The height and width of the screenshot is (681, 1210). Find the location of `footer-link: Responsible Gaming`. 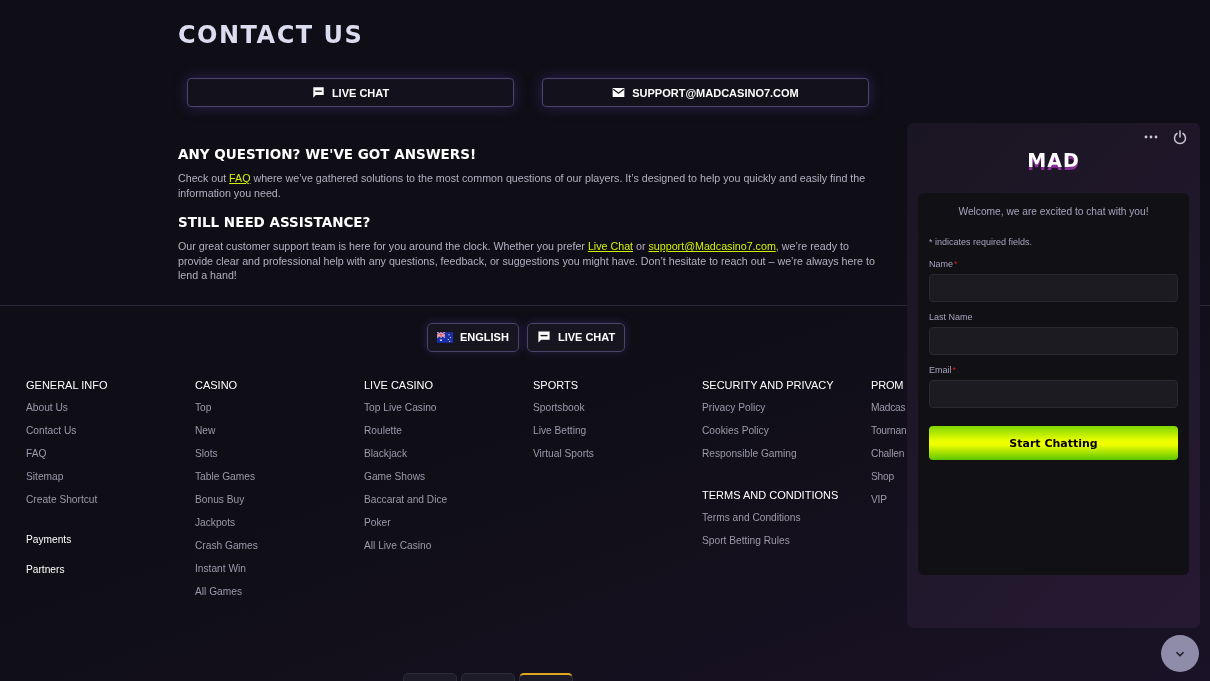

footer-link: Responsible Gaming is located at coordinates (749, 454).